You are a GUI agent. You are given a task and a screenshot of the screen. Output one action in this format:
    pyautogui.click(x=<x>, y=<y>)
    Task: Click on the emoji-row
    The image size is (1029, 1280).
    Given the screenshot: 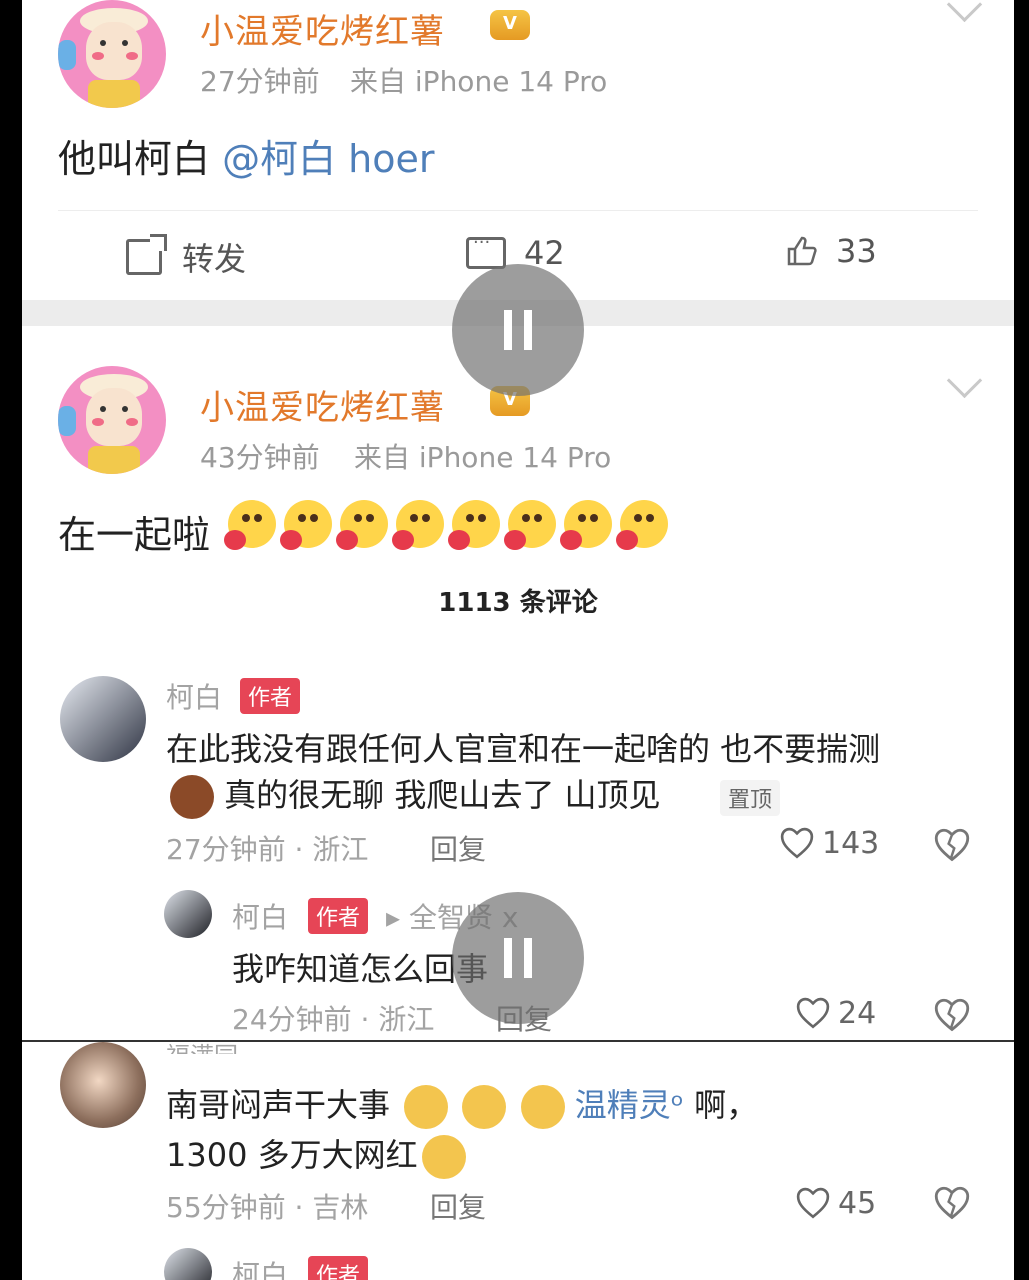 What is the action you would take?
    pyautogui.click(x=446, y=525)
    